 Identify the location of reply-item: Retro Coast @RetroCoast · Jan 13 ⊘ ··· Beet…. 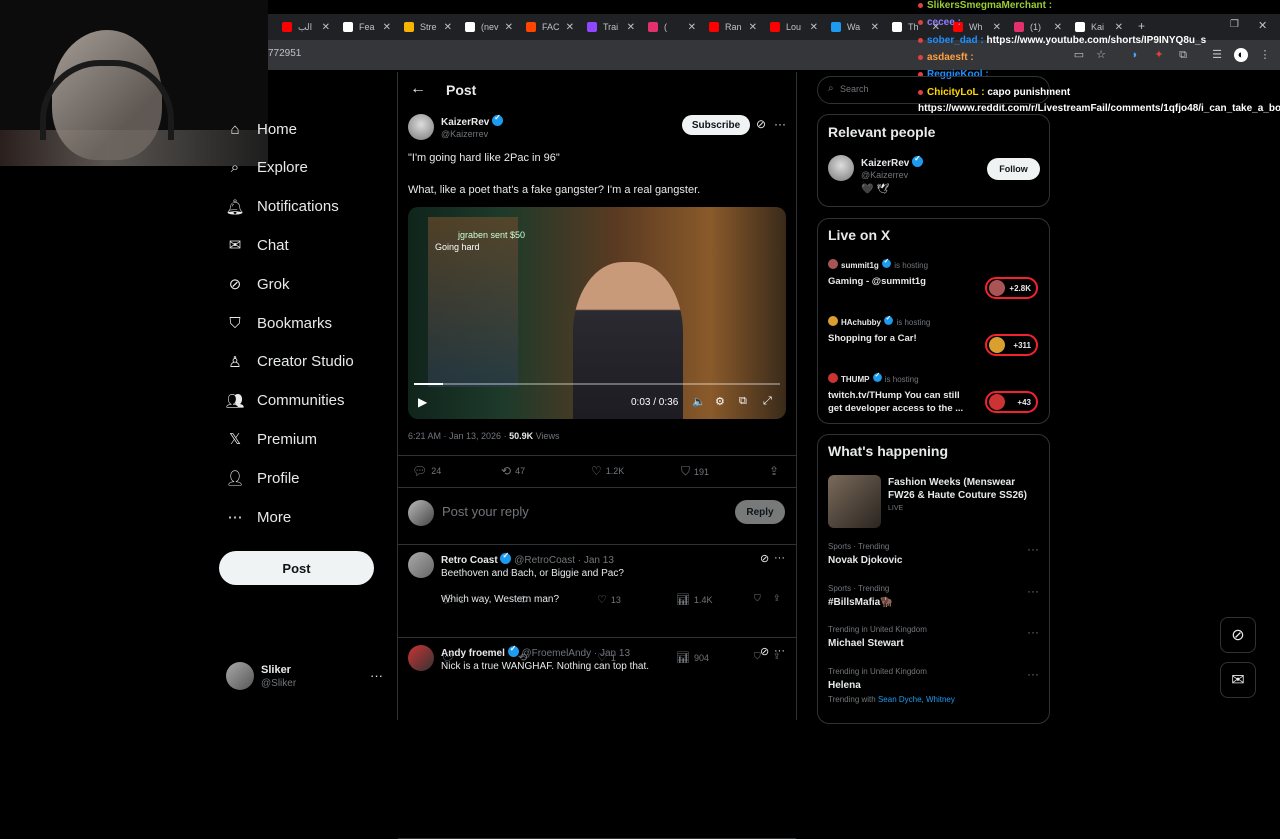
(597, 591).